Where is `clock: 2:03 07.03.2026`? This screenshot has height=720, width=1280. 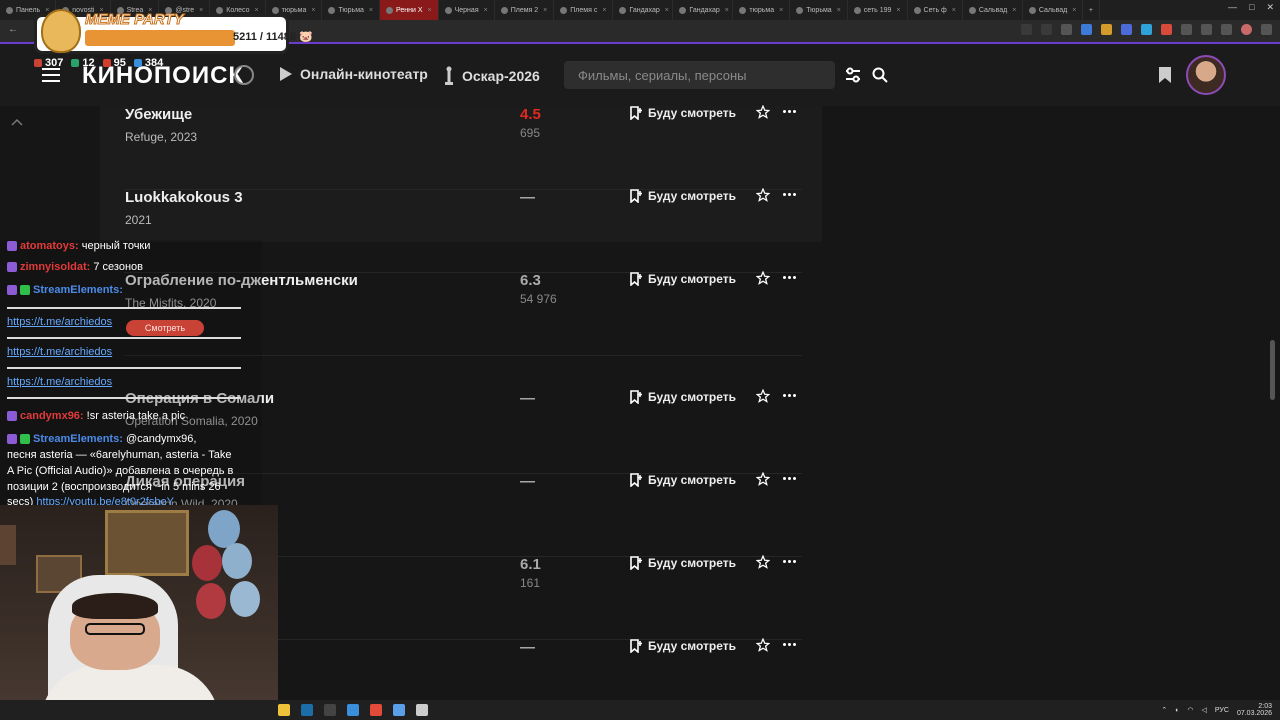
clock: 2:03 07.03.2026 is located at coordinates (1254, 710).